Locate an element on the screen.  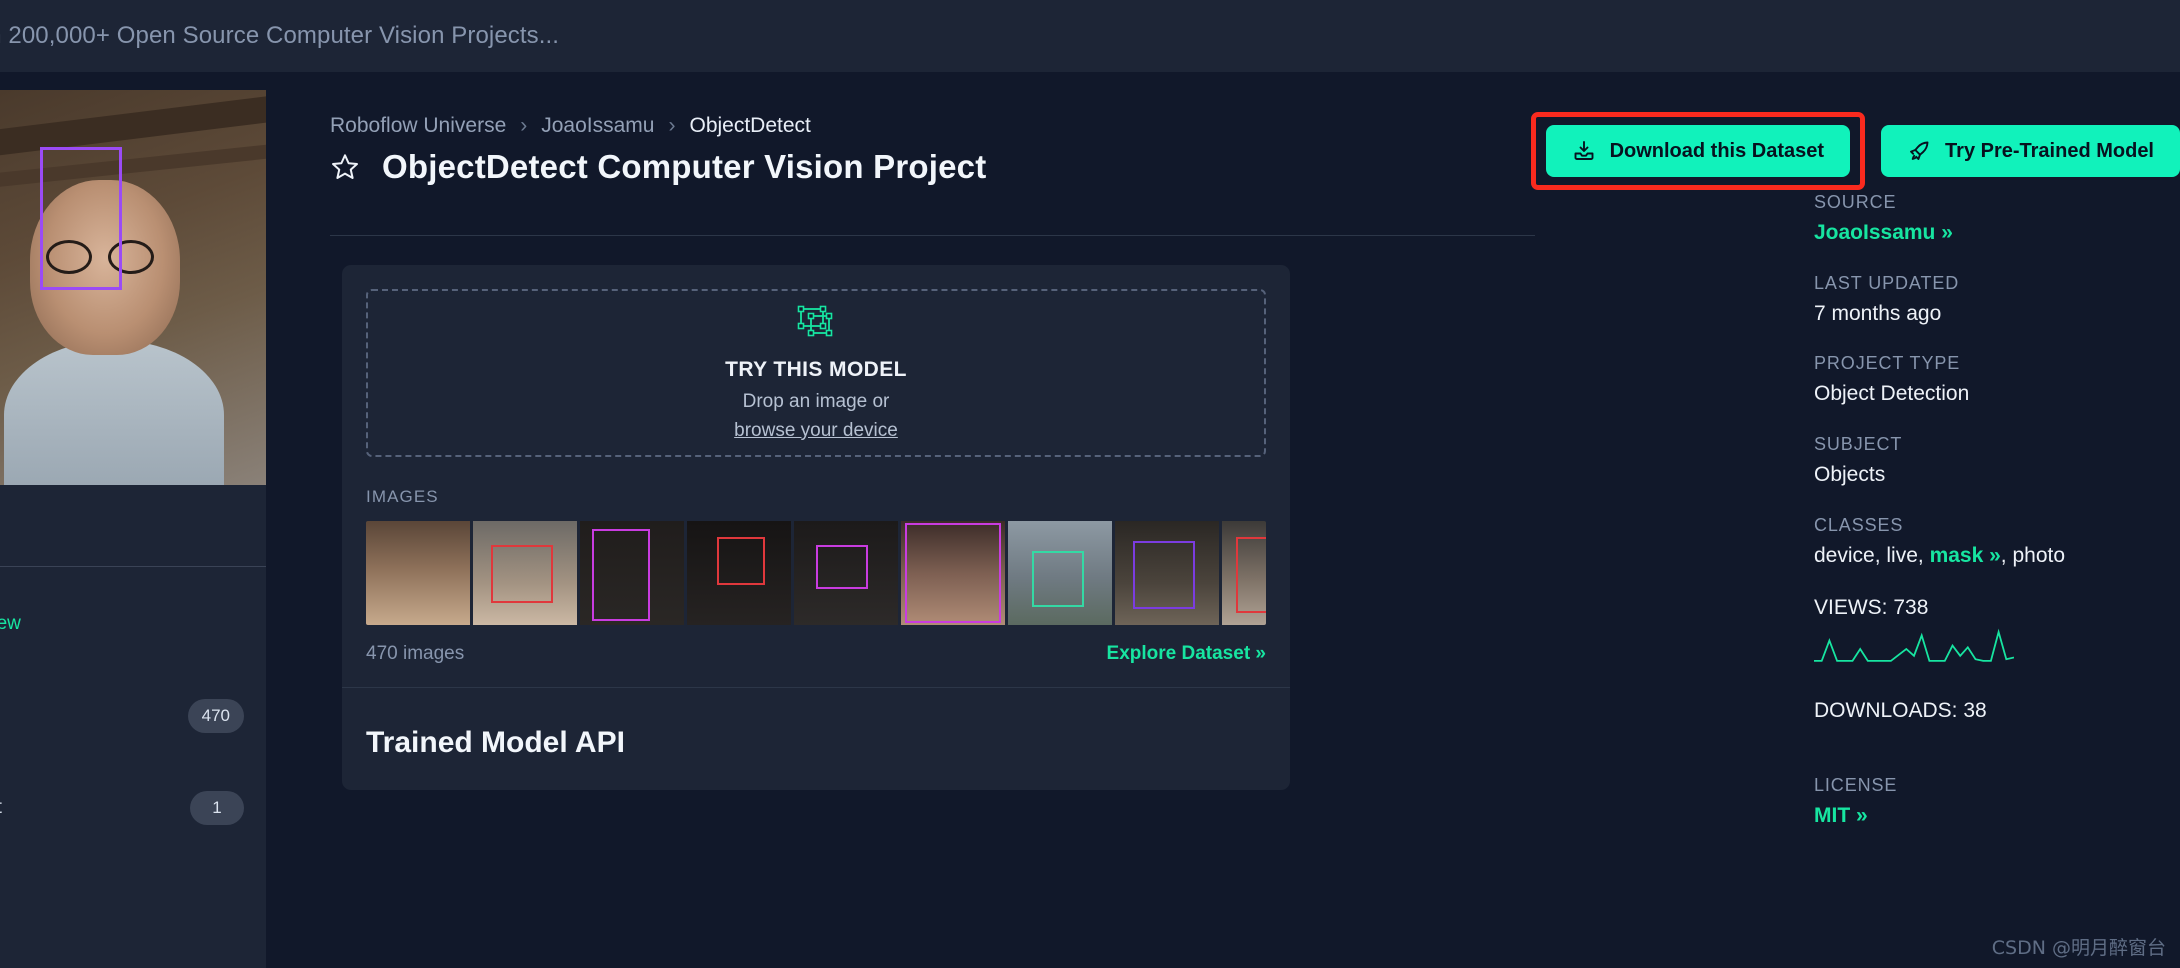
trained-model-api-title: Trained Model API is located at coordinates (495, 742).